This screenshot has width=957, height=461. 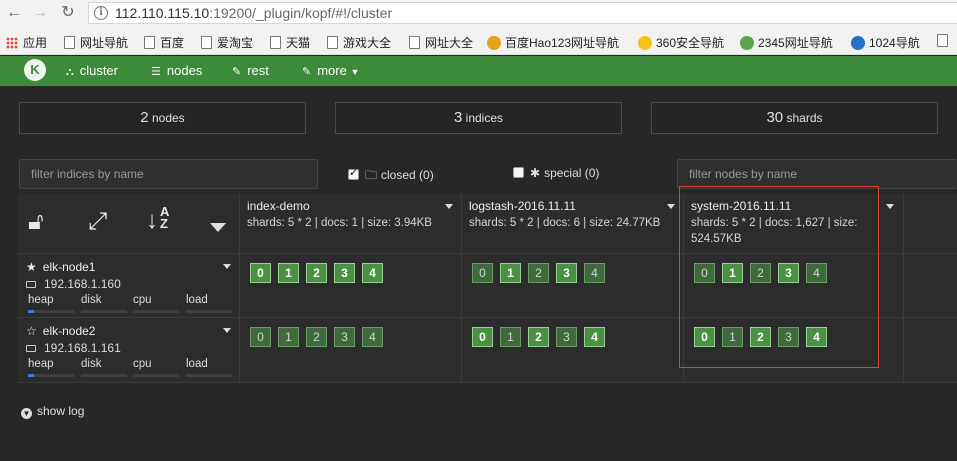 I want to click on node-ip: 192.168.1.161, so click(x=73, y=348).